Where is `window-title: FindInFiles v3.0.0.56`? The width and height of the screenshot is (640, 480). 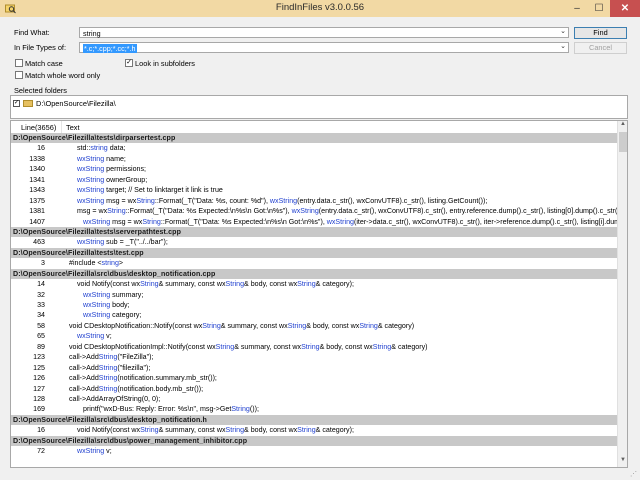
window-title: FindInFiles v3.0.0.56 is located at coordinates (320, 7).